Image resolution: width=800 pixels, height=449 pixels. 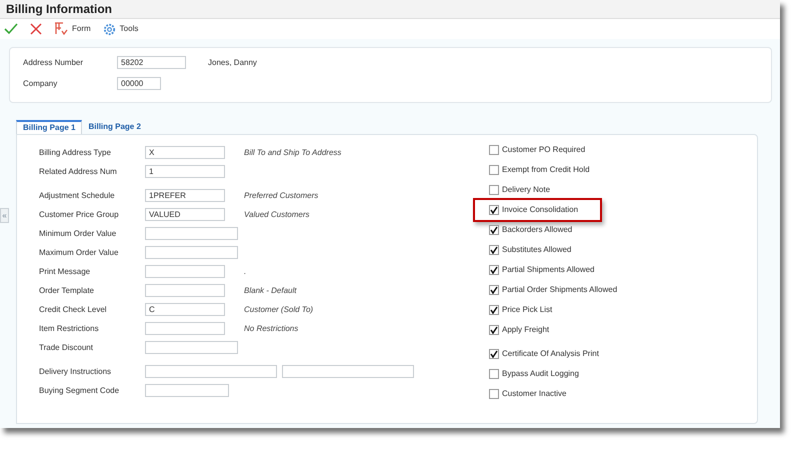 I want to click on field-description: No Restrictions, so click(x=271, y=328).